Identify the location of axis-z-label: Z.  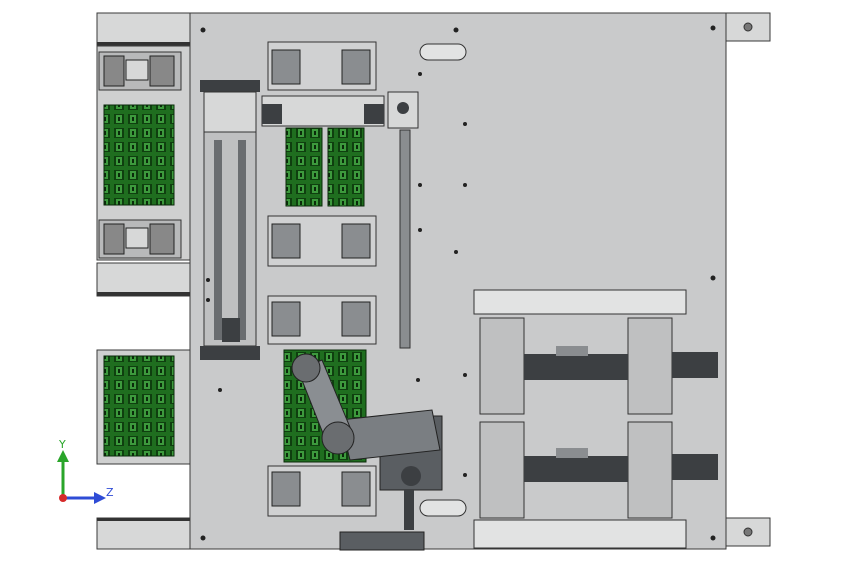
(110, 492).